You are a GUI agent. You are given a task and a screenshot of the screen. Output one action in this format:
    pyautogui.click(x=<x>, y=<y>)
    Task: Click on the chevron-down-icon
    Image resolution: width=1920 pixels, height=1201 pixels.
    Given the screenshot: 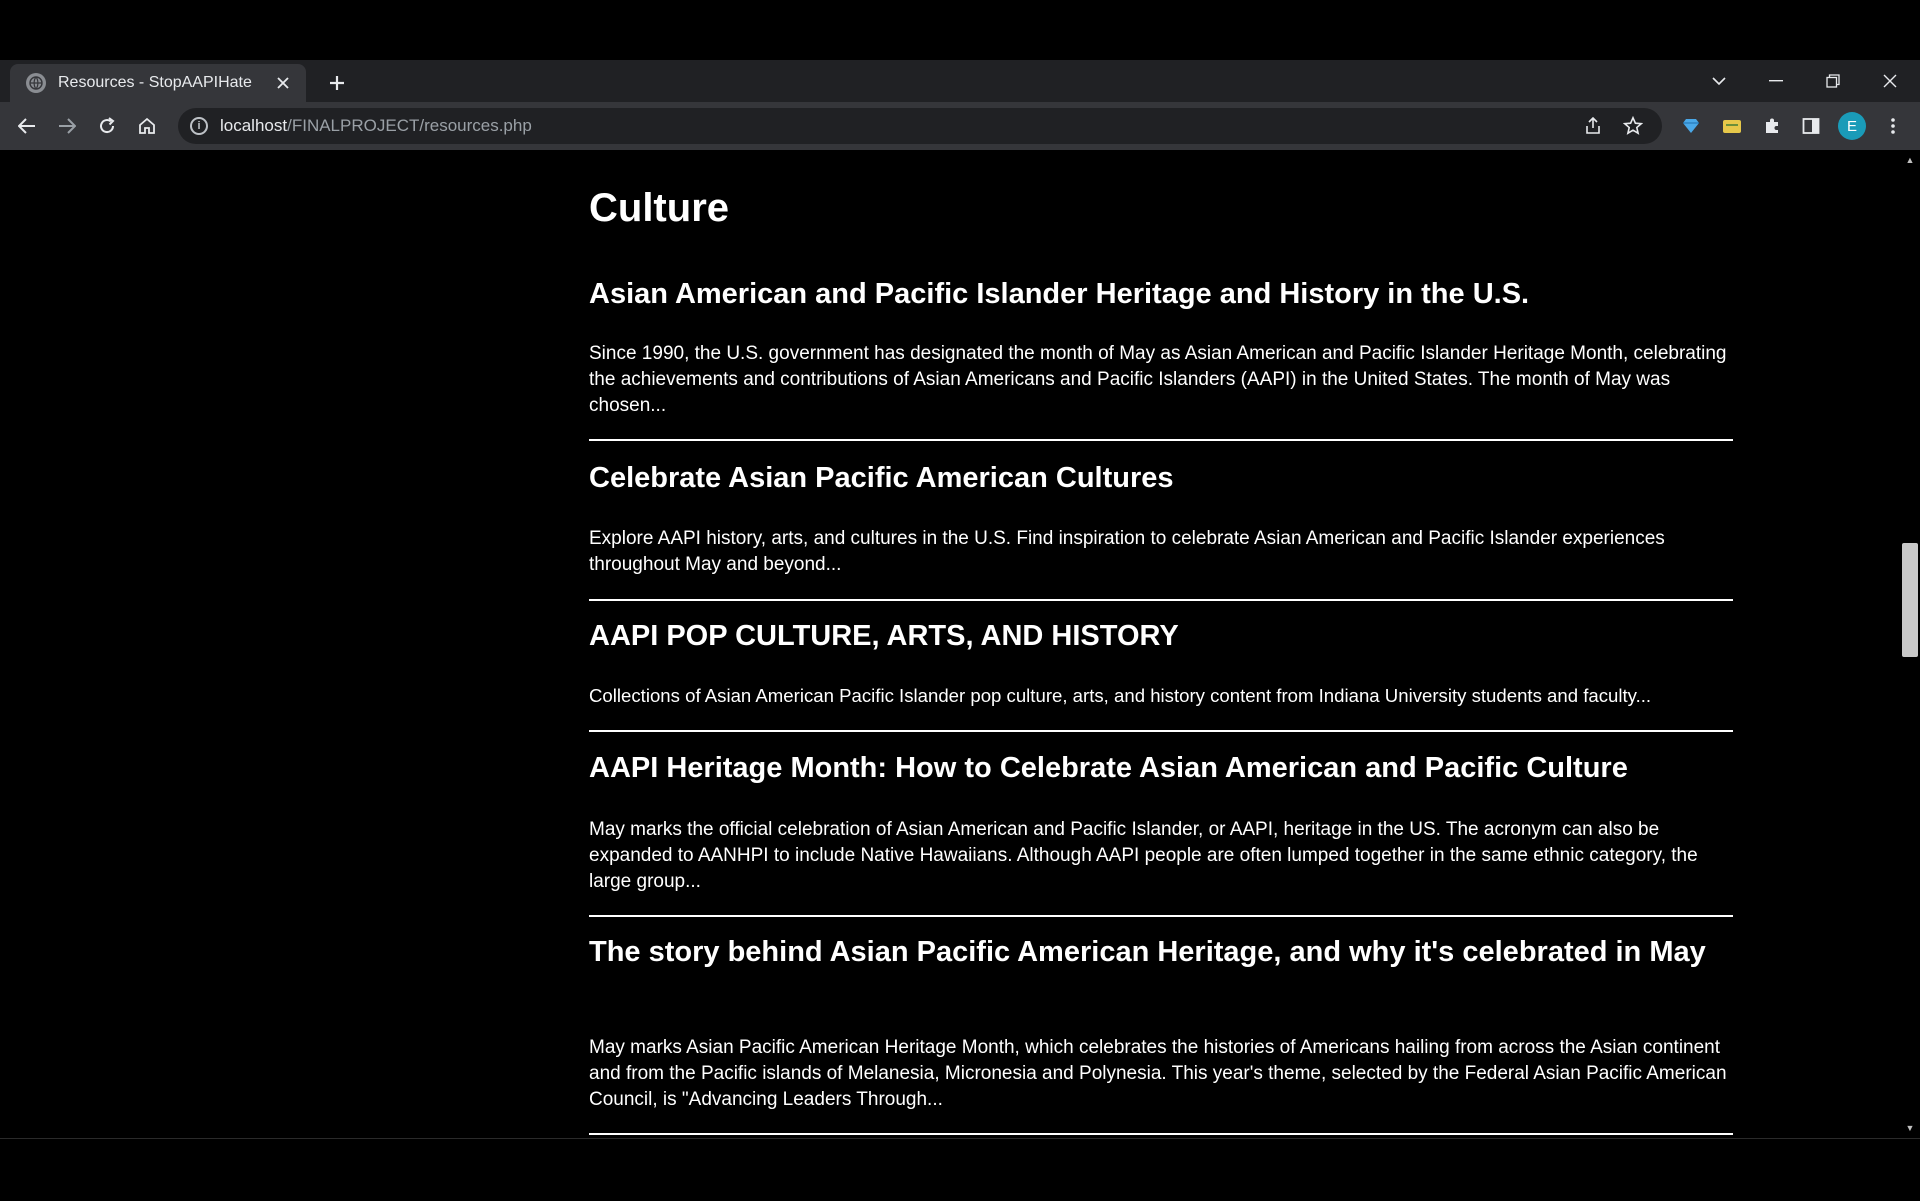 What is the action you would take?
    pyautogui.click(x=1719, y=81)
    